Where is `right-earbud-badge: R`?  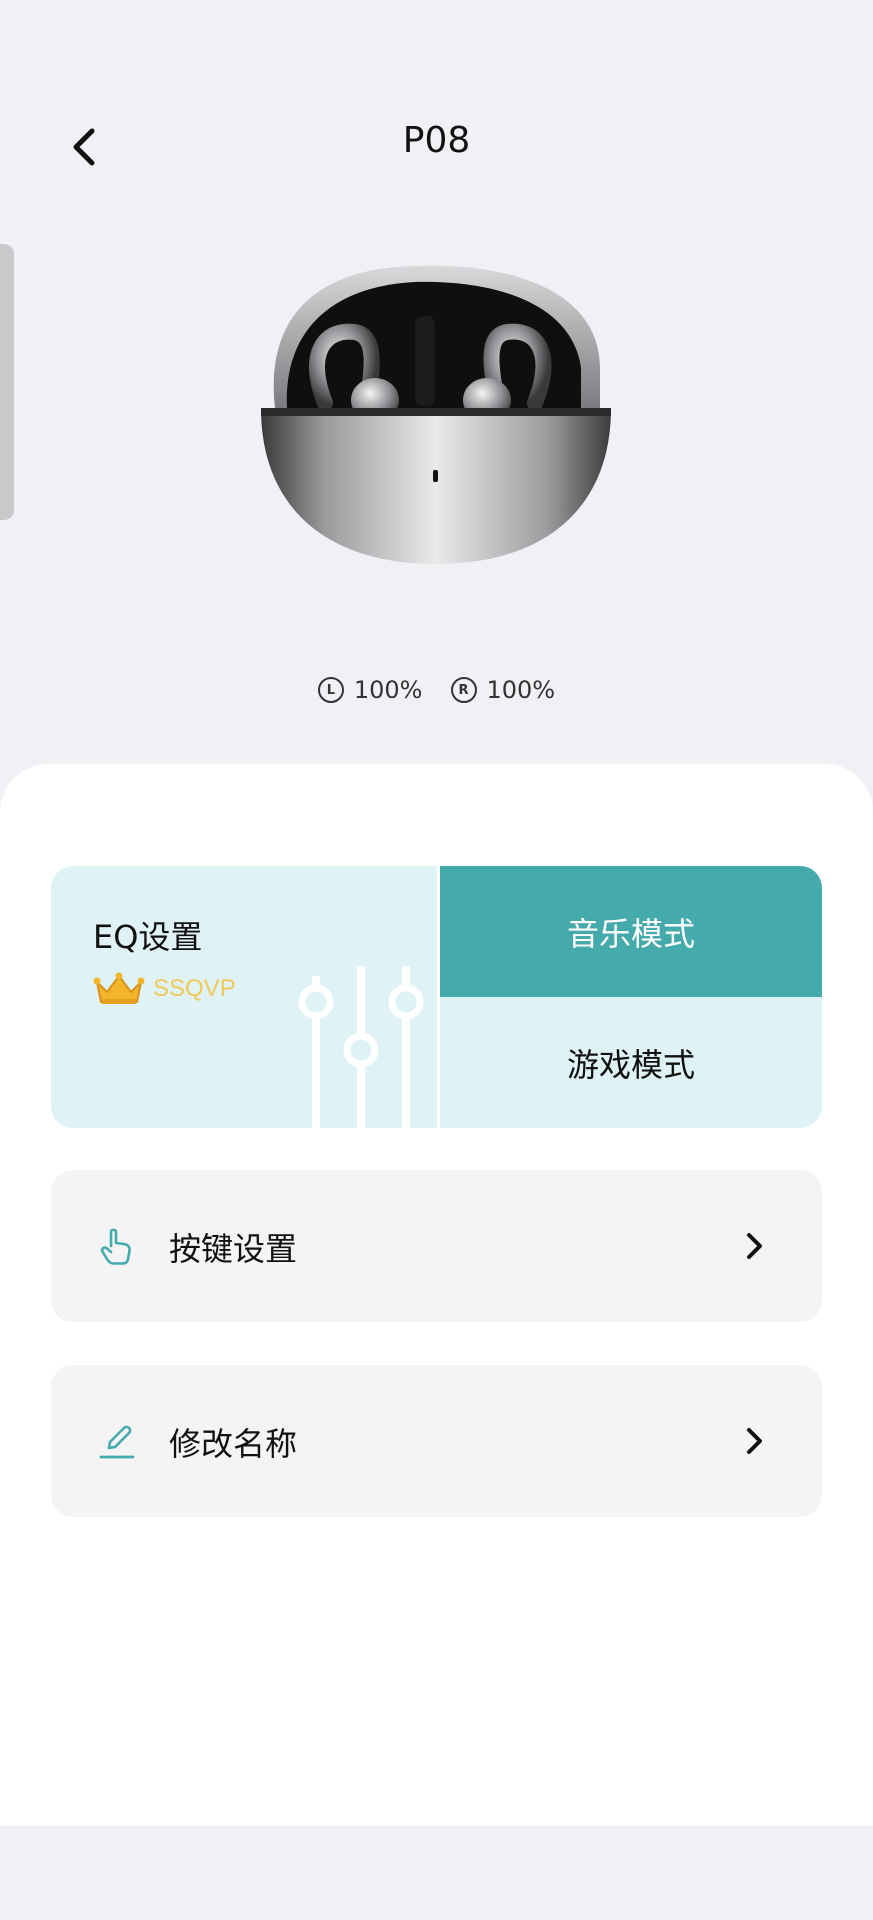 right-earbud-badge: R is located at coordinates (463, 690).